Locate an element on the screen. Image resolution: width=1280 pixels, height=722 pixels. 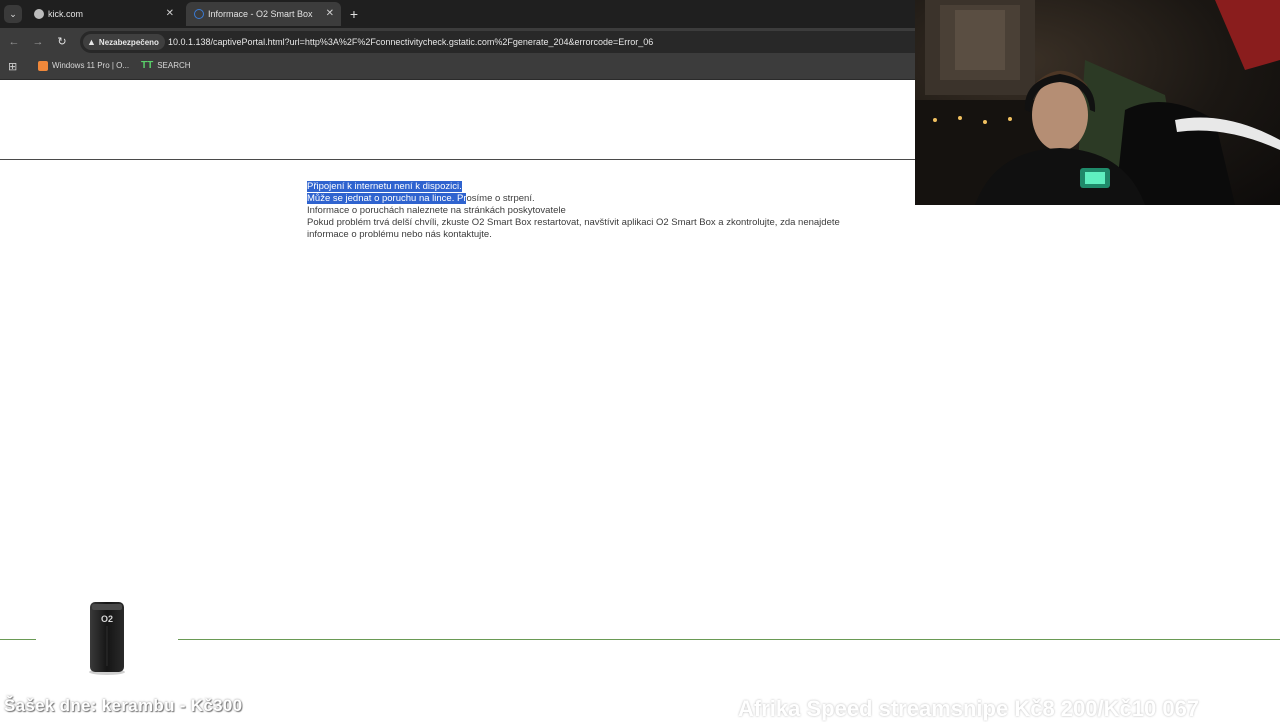
header-divider is located at coordinates (457, 159).